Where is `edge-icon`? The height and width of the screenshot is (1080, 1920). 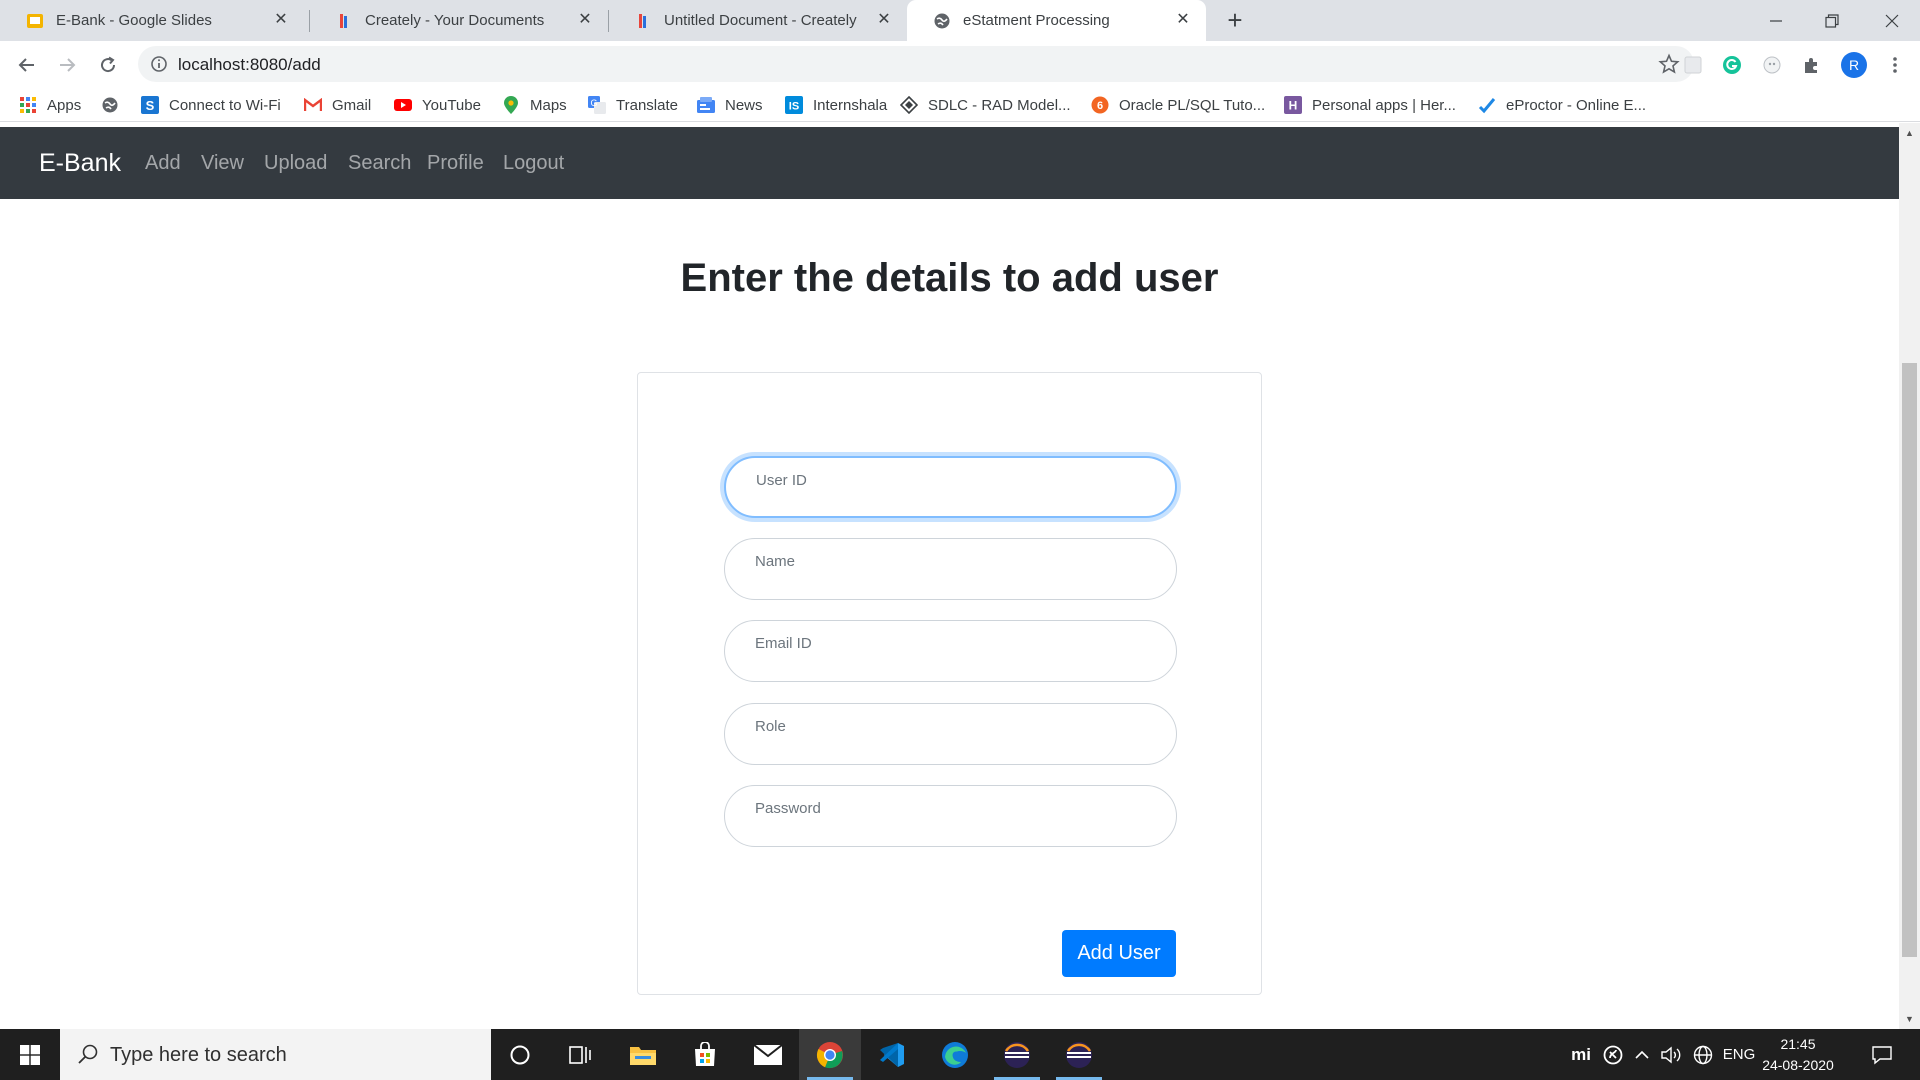
edge-icon is located at coordinates (955, 1054).